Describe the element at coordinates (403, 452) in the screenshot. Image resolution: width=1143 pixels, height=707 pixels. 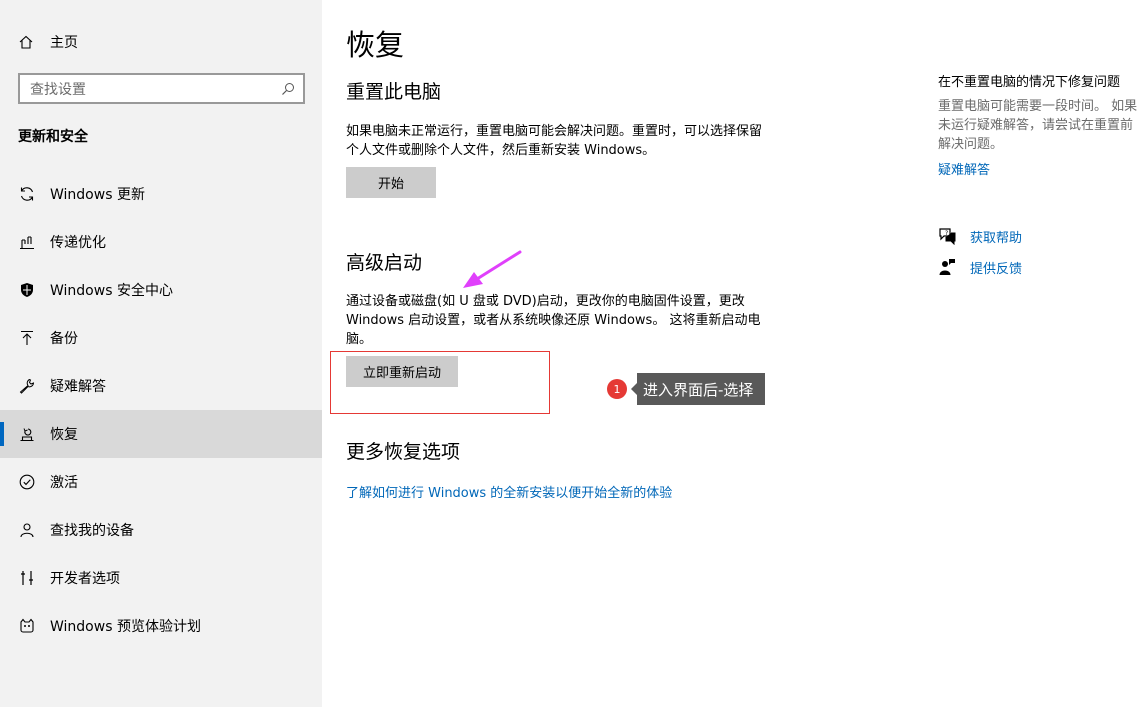
I see `more-options-heading: 更多恢复选项` at that location.